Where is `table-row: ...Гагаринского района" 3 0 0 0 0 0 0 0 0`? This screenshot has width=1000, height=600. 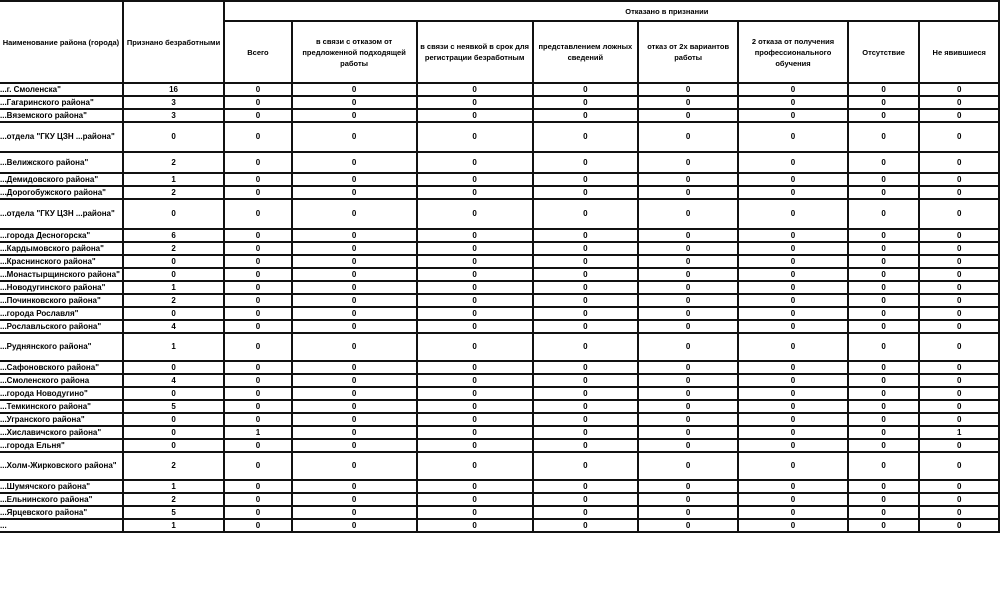 table-row: ...Гагаринского района" 3 0 0 0 0 0 0 0 0 is located at coordinates (500, 102).